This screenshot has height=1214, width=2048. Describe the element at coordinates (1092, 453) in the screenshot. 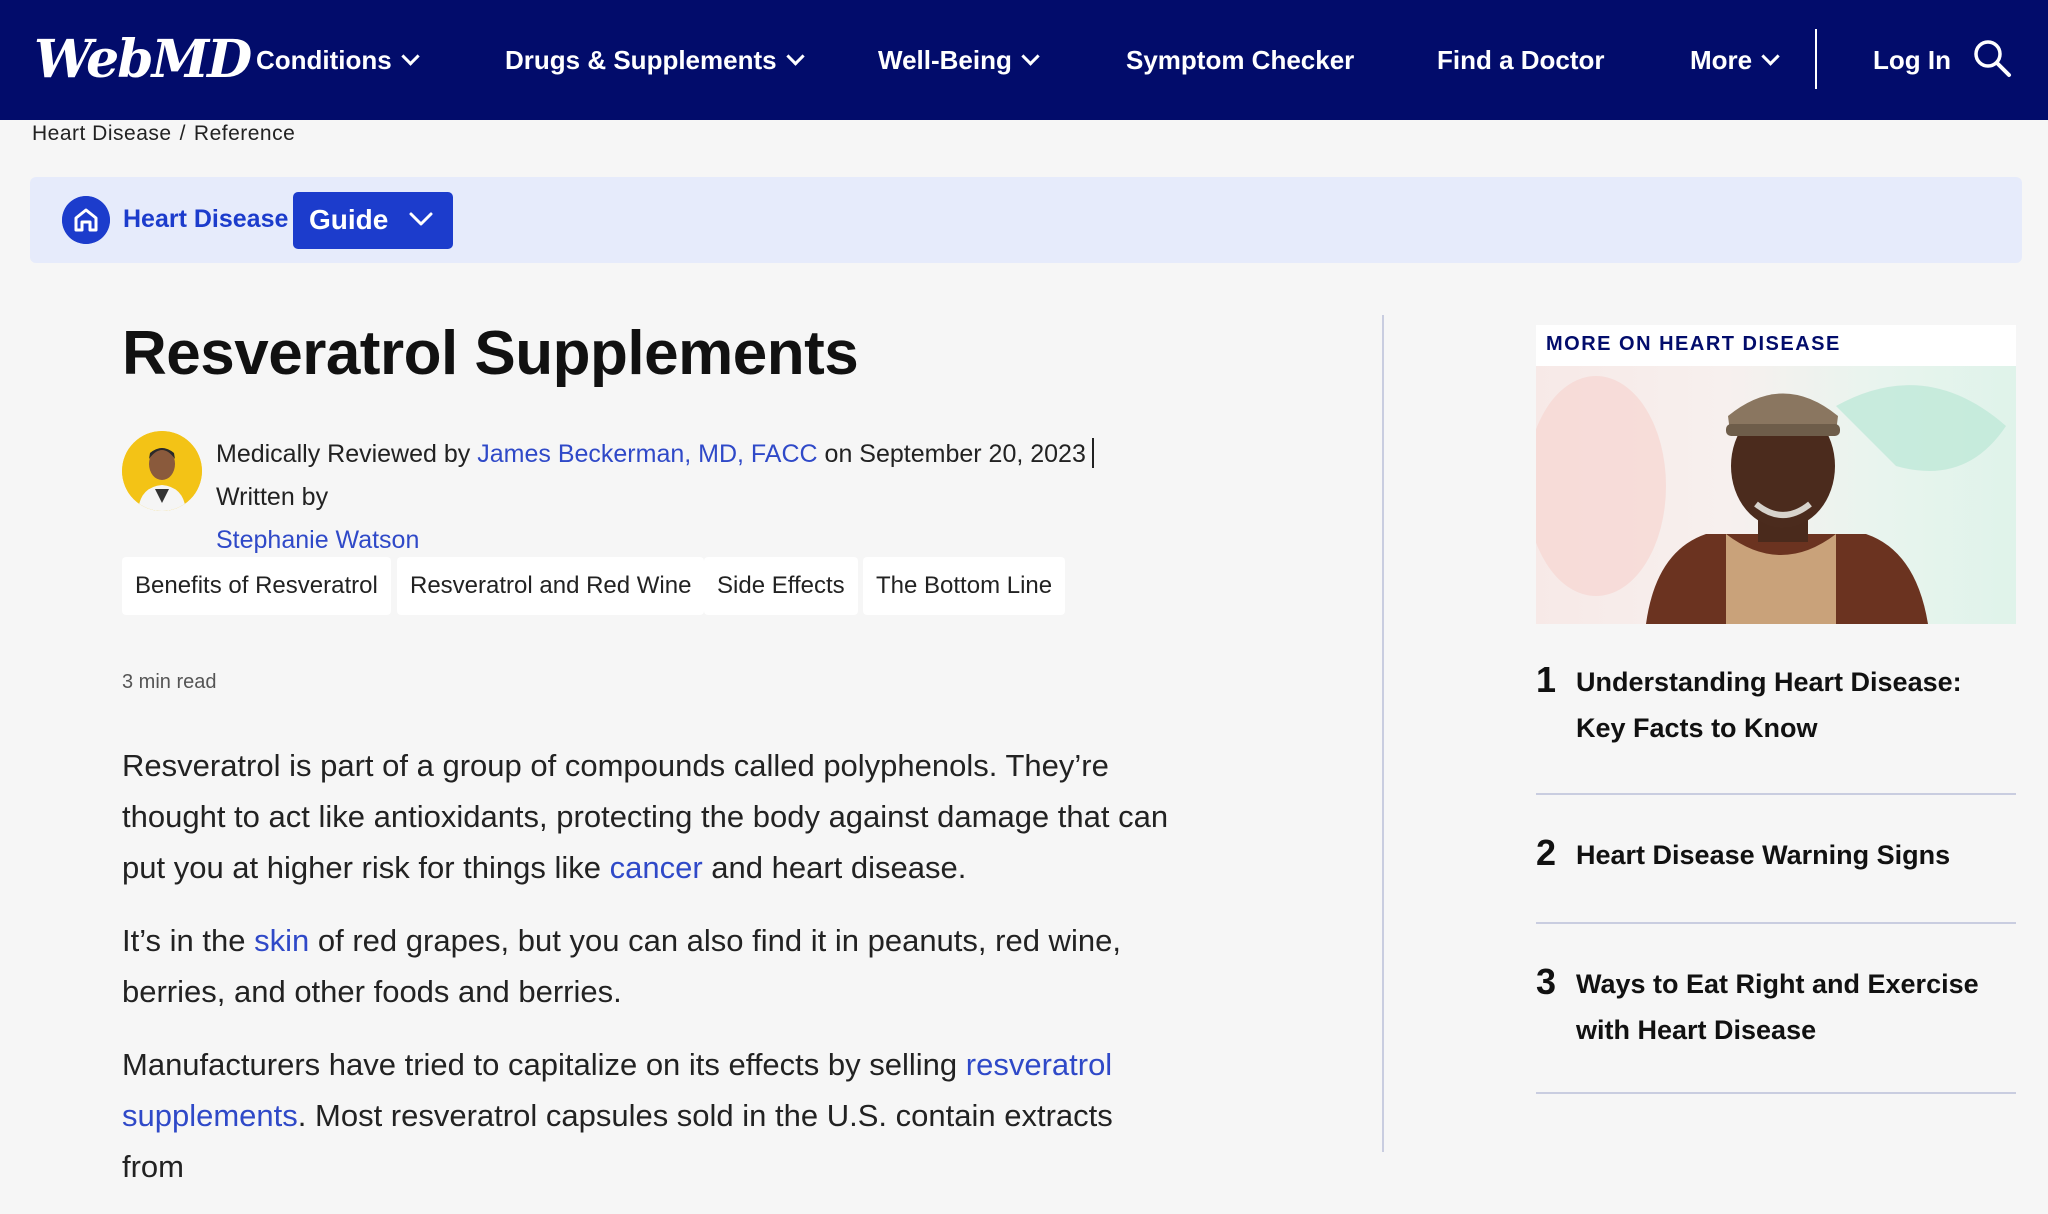

I see `byline-divider` at that location.